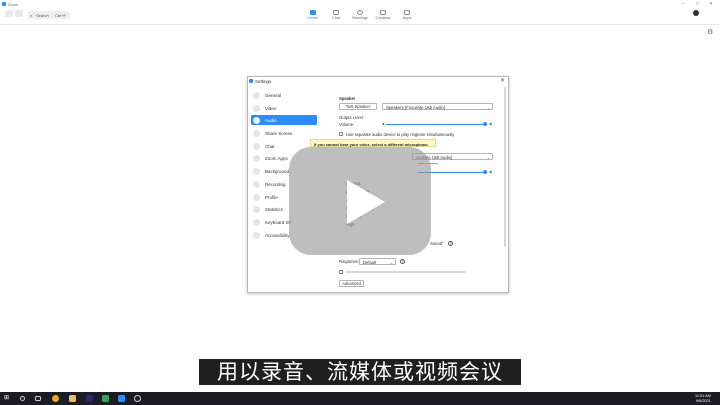 This screenshot has height=405, width=720. I want to click on minimize-button: –, so click(683, 3).